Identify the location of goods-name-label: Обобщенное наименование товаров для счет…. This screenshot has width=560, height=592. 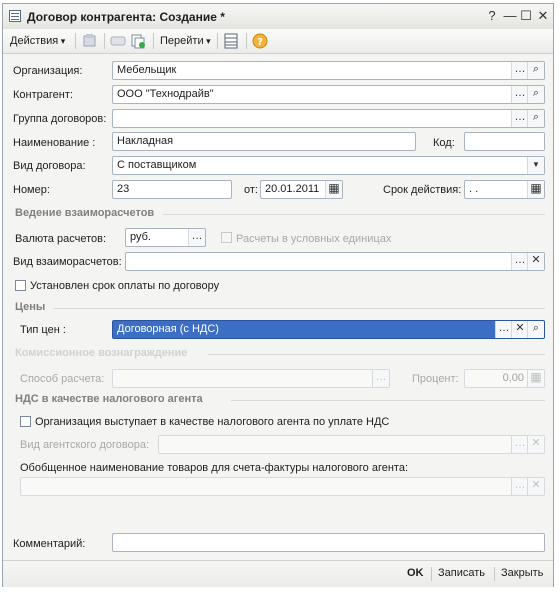
(214, 468).